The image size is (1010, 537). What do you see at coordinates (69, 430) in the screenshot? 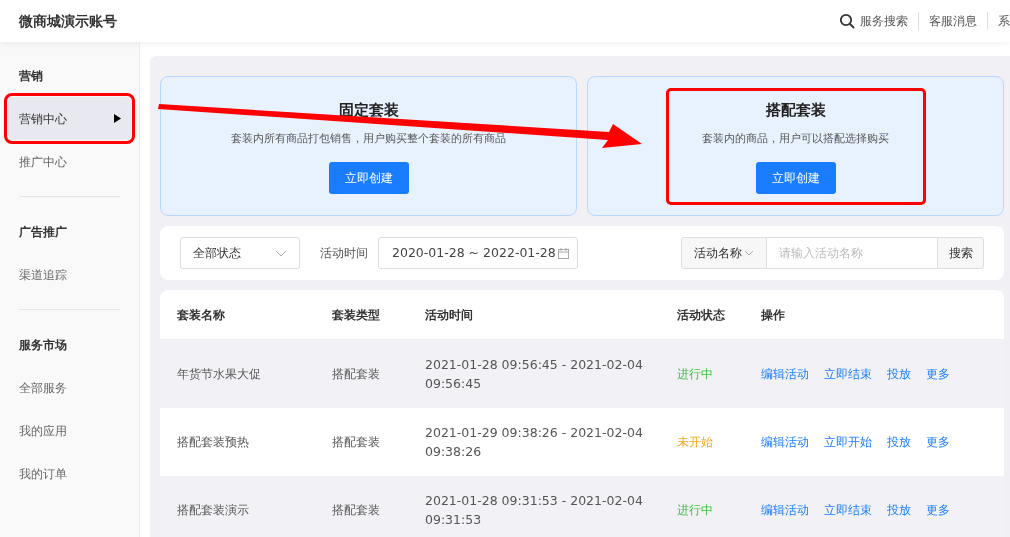
I see `sidebar-item: 我的应用` at bounding box center [69, 430].